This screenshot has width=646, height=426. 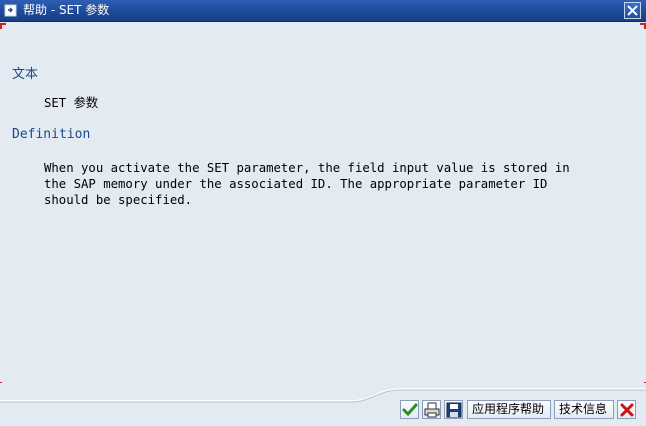 I want to click on close-button, so click(x=632, y=10).